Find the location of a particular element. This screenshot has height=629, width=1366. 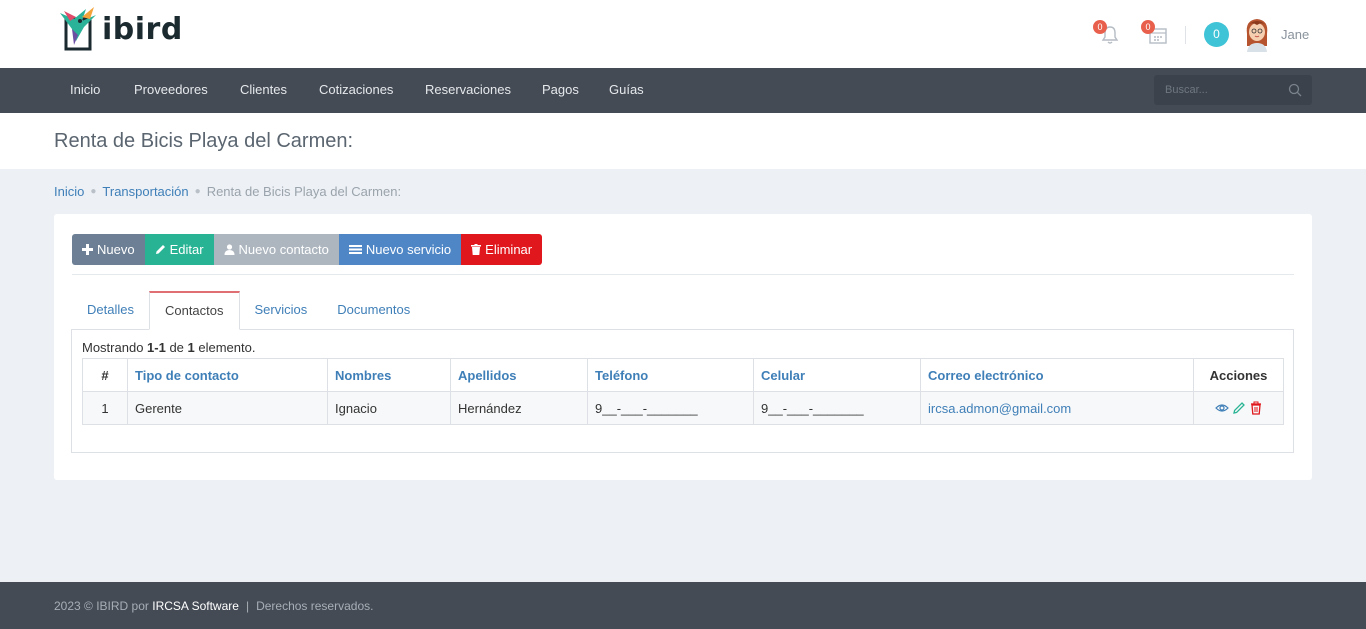

eliminar-label: Eliminar is located at coordinates (509, 249).